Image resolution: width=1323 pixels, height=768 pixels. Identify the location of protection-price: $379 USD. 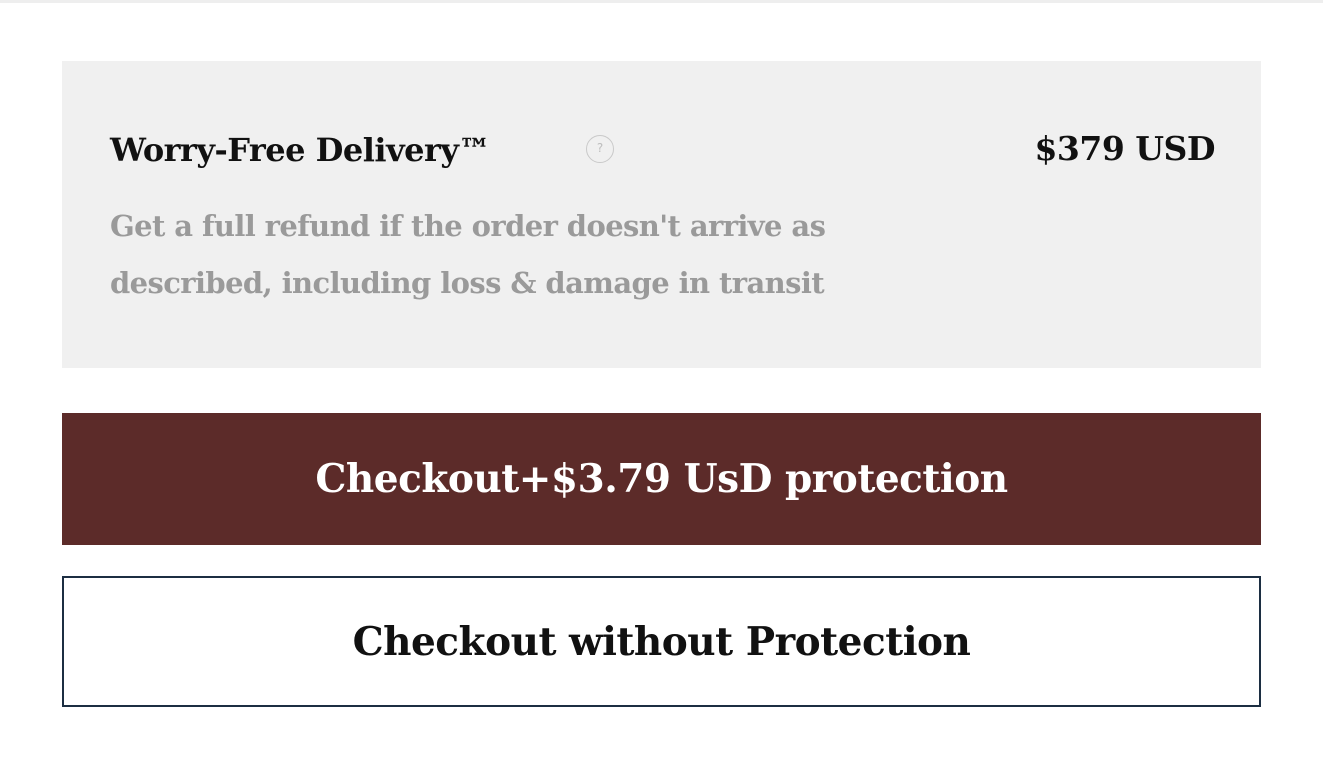
(1124, 148).